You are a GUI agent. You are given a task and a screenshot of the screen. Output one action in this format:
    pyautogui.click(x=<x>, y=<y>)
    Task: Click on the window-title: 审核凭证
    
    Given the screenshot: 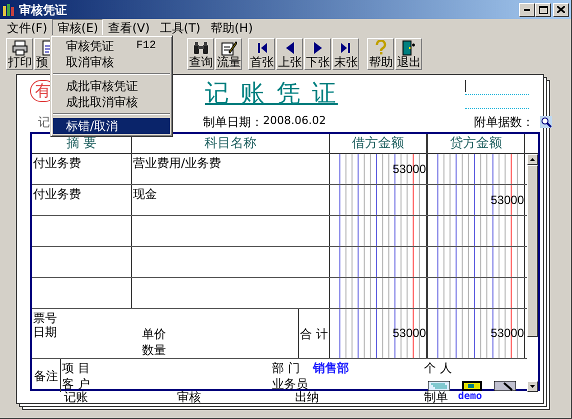 What is the action you would take?
    pyautogui.click(x=43, y=10)
    